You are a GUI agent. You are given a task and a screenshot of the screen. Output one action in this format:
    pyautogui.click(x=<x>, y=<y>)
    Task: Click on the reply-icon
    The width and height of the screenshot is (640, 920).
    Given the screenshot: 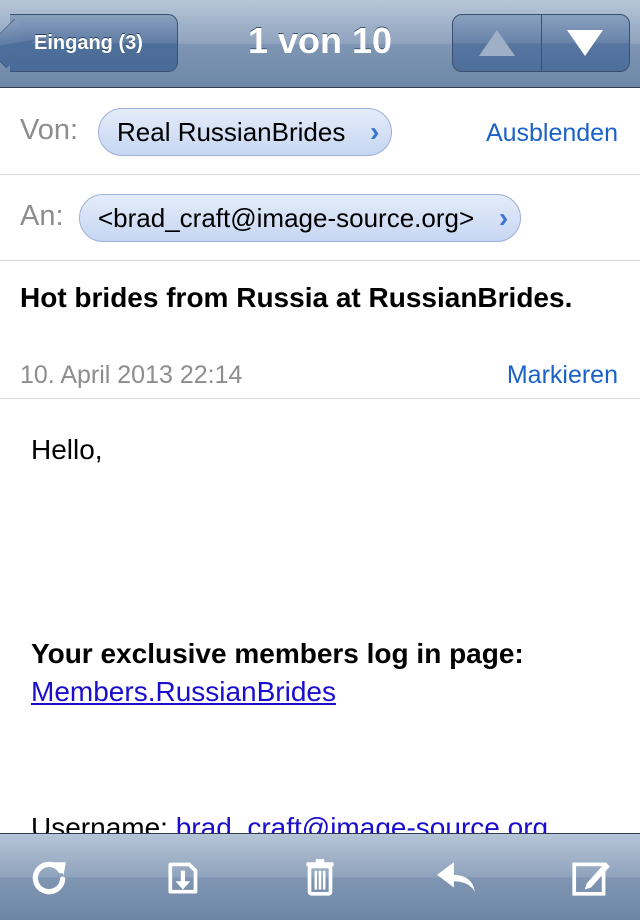 What is the action you would take?
    pyautogui.click(x=455, y=877)
    